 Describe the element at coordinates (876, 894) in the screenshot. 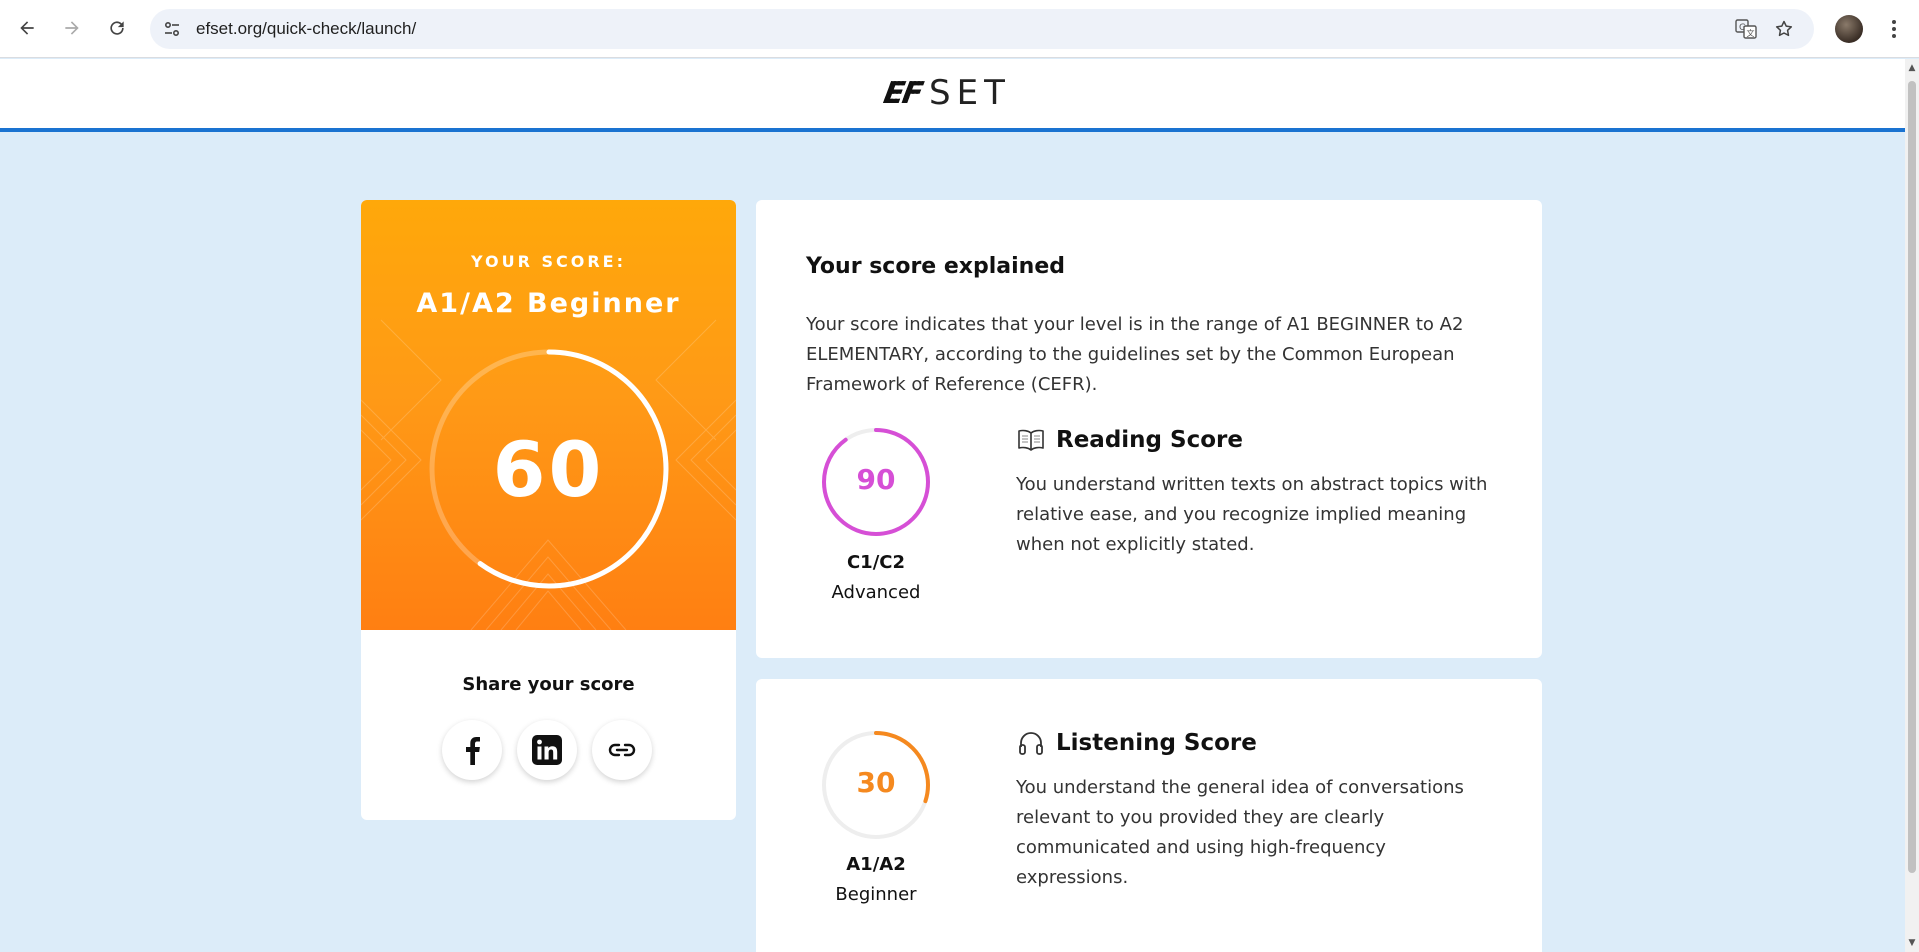

I see `listening-level-name: Beginner` at that location.